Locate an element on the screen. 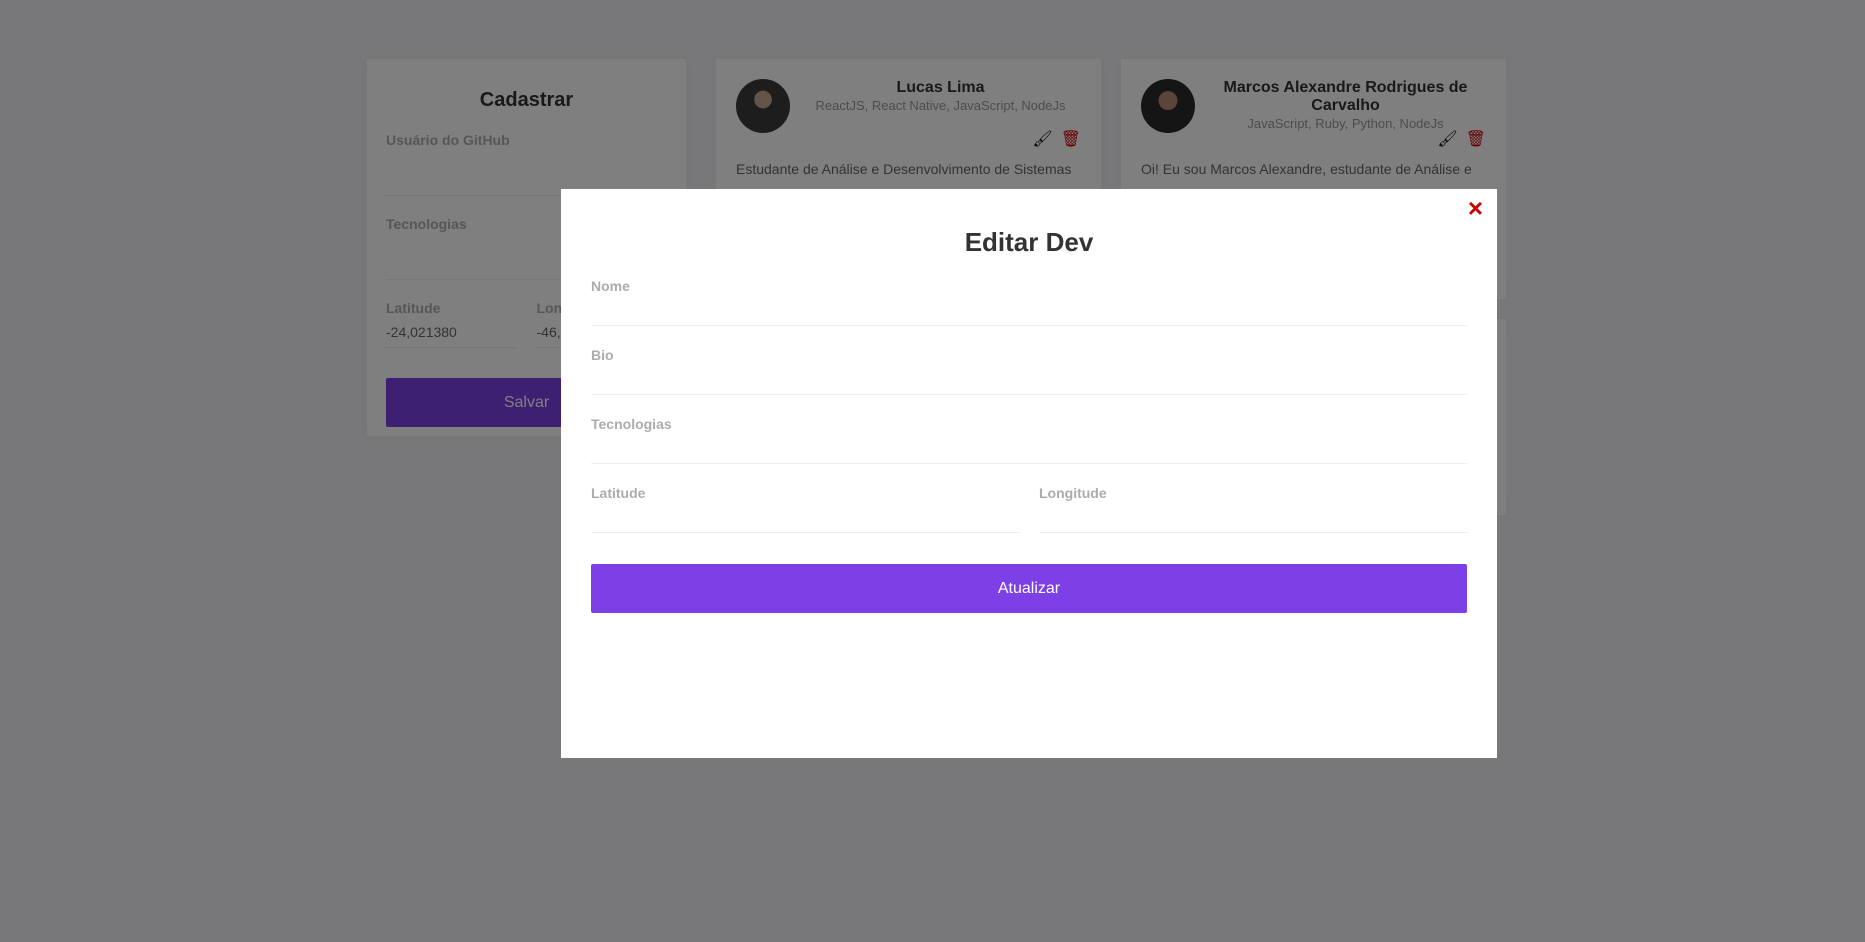  modal-latitude-input is located at coordinates (805, 517).